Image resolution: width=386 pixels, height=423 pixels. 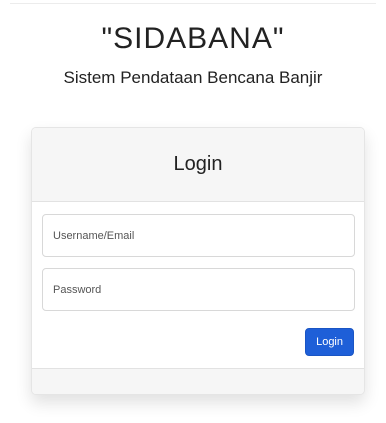 I want to click on app-name: "SIDABANA", so click(x=193, y=38).